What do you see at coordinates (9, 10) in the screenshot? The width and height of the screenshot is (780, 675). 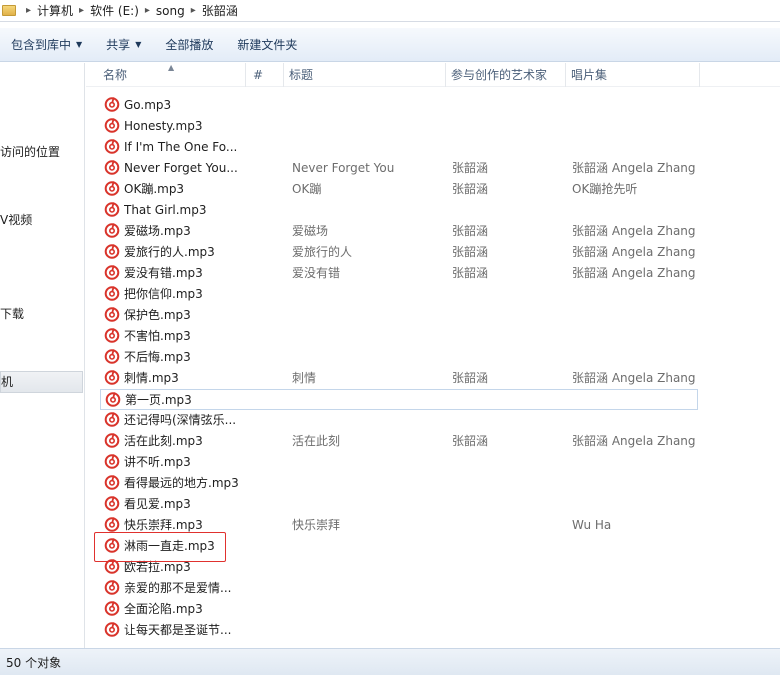 I see `folder-icon` at bounding box center [9, 10].